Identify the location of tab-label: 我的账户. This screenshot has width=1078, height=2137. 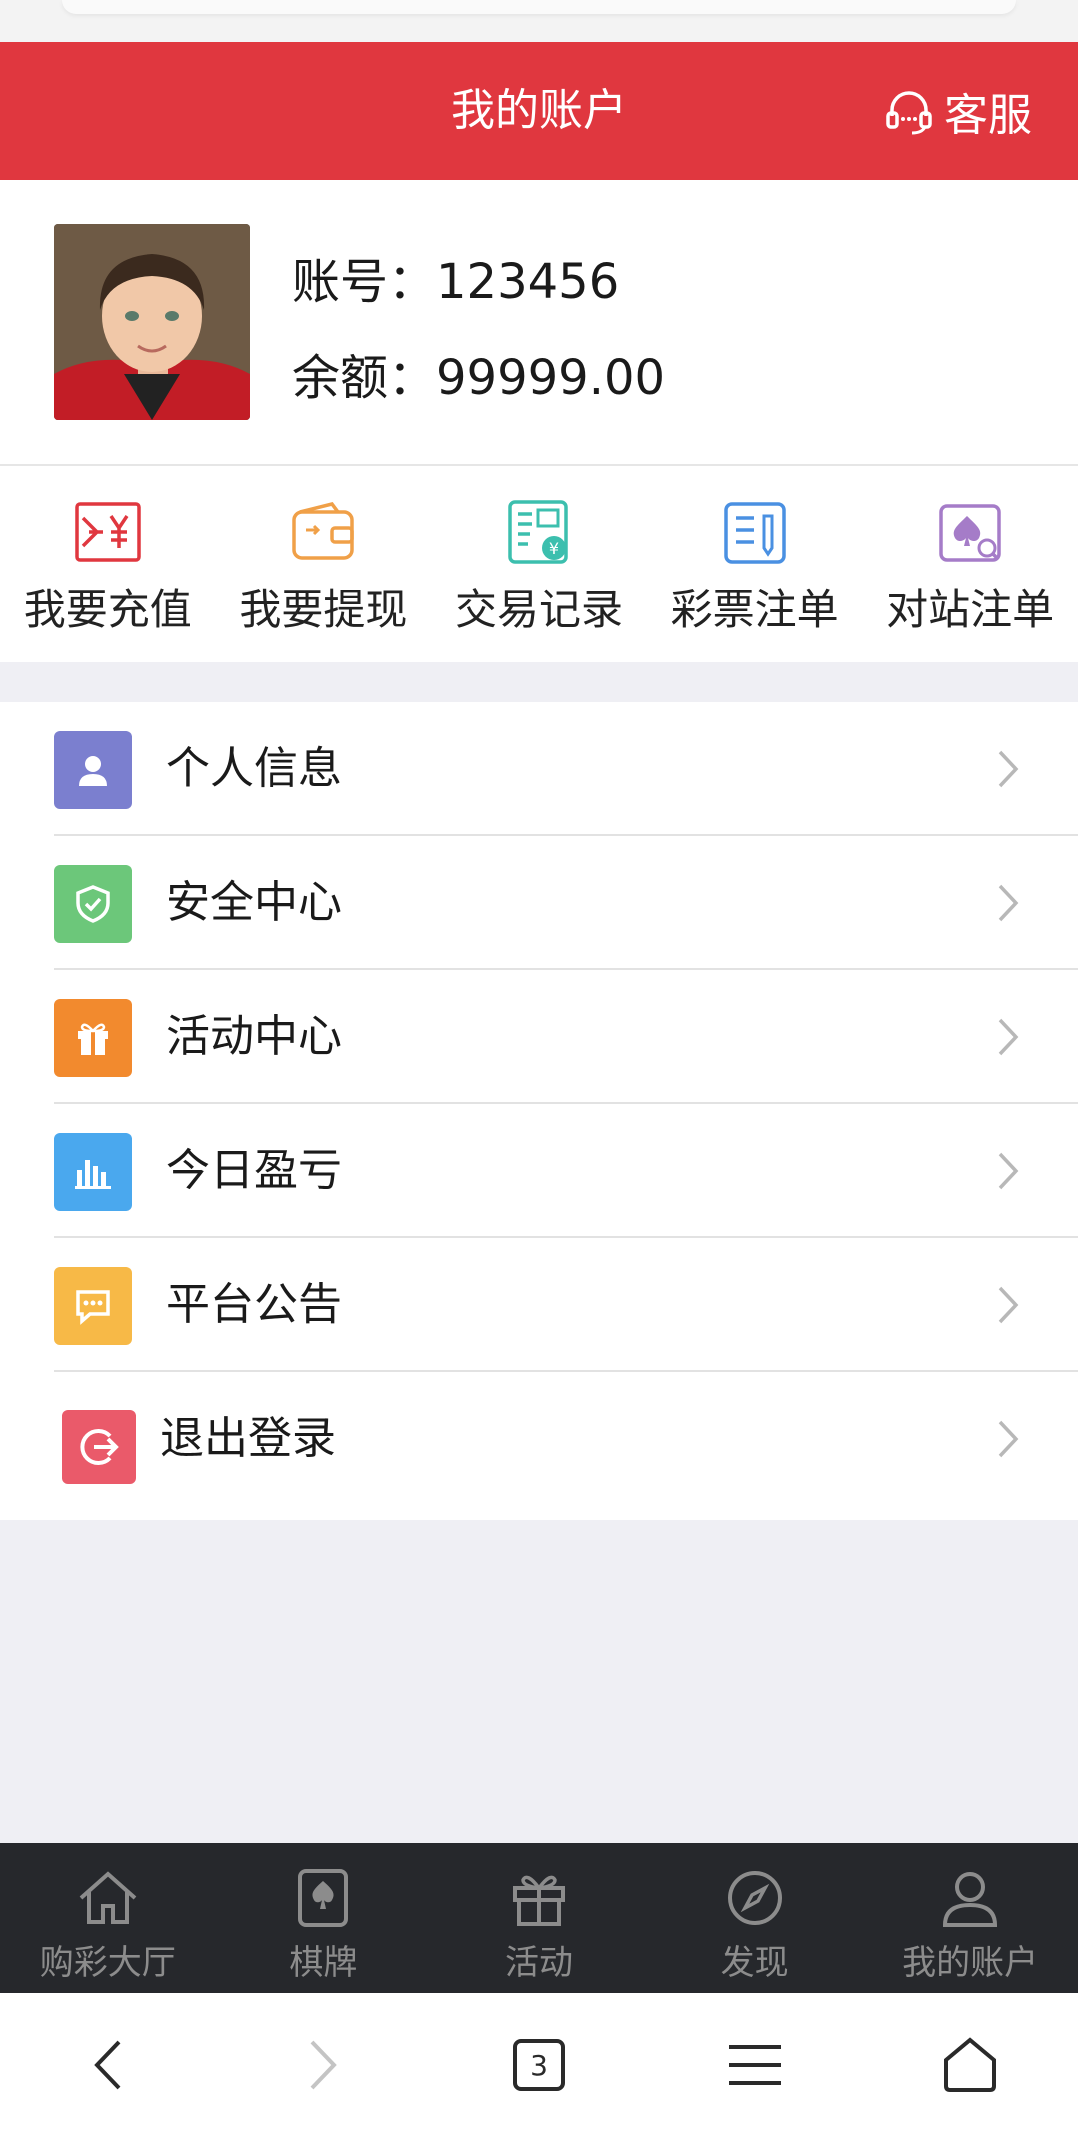
(970, 1963).